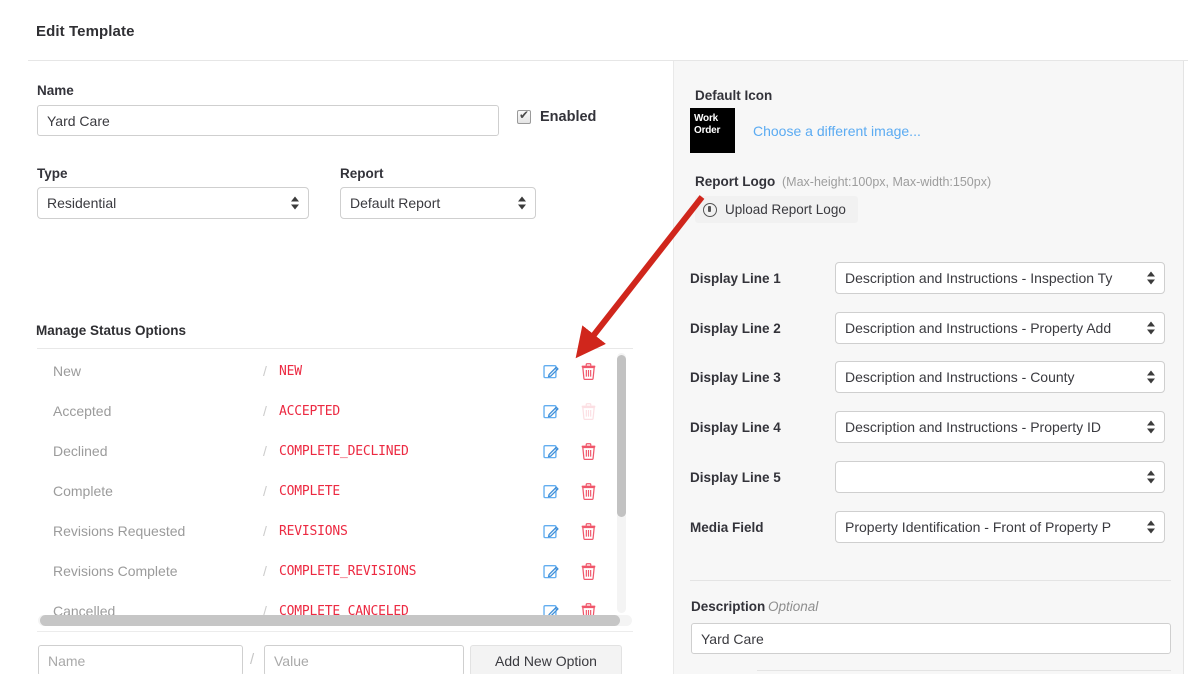 The image size is (1194, 674). I want to click on status-option-value: COMPLETE_REVISIONS, so click(348, 571).